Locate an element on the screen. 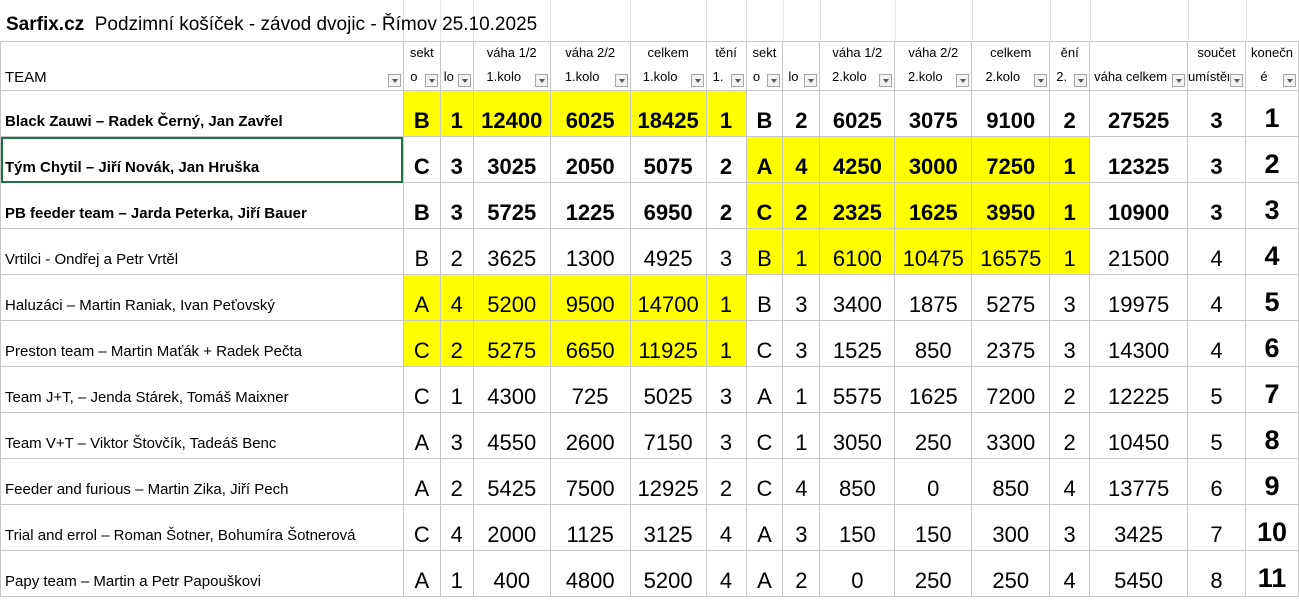 This screenshot has height=602, width=1299. cell-round1-weight-1: 3625 is located at coordinates (511, 251).